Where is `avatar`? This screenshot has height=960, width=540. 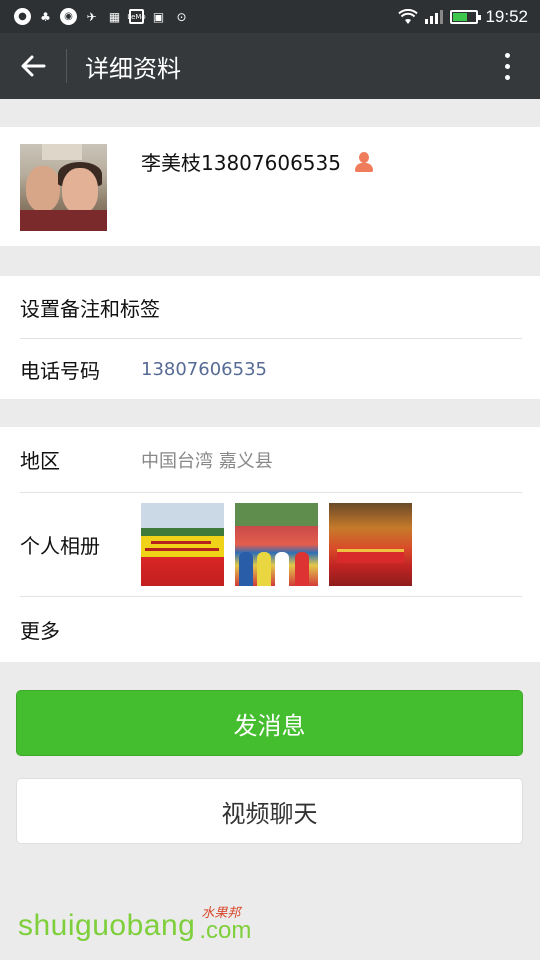 avatar is located at coordinates (63, 187).